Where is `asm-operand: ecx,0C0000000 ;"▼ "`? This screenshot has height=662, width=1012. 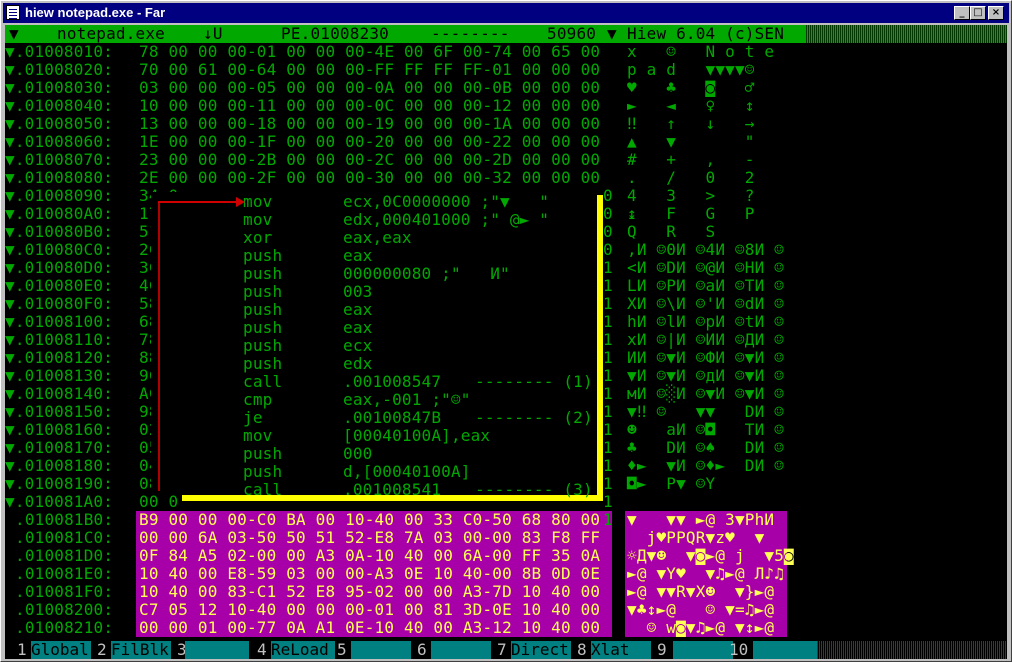 asm-operand: ecx,0C0000000 ;"▼ " is located at coordinates (446, 201).